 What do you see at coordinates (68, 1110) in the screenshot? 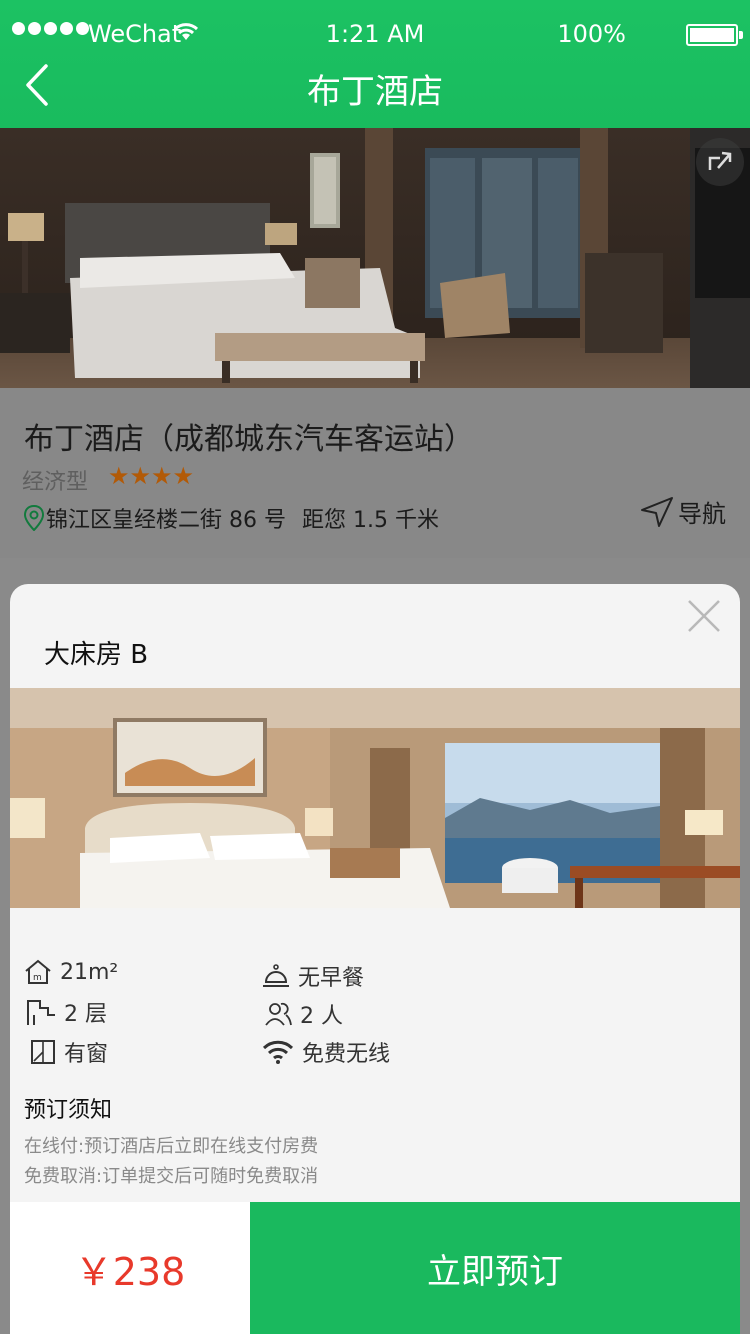
I see `booking-notice-title: 预订须知` at bounding box center [68, 1110].